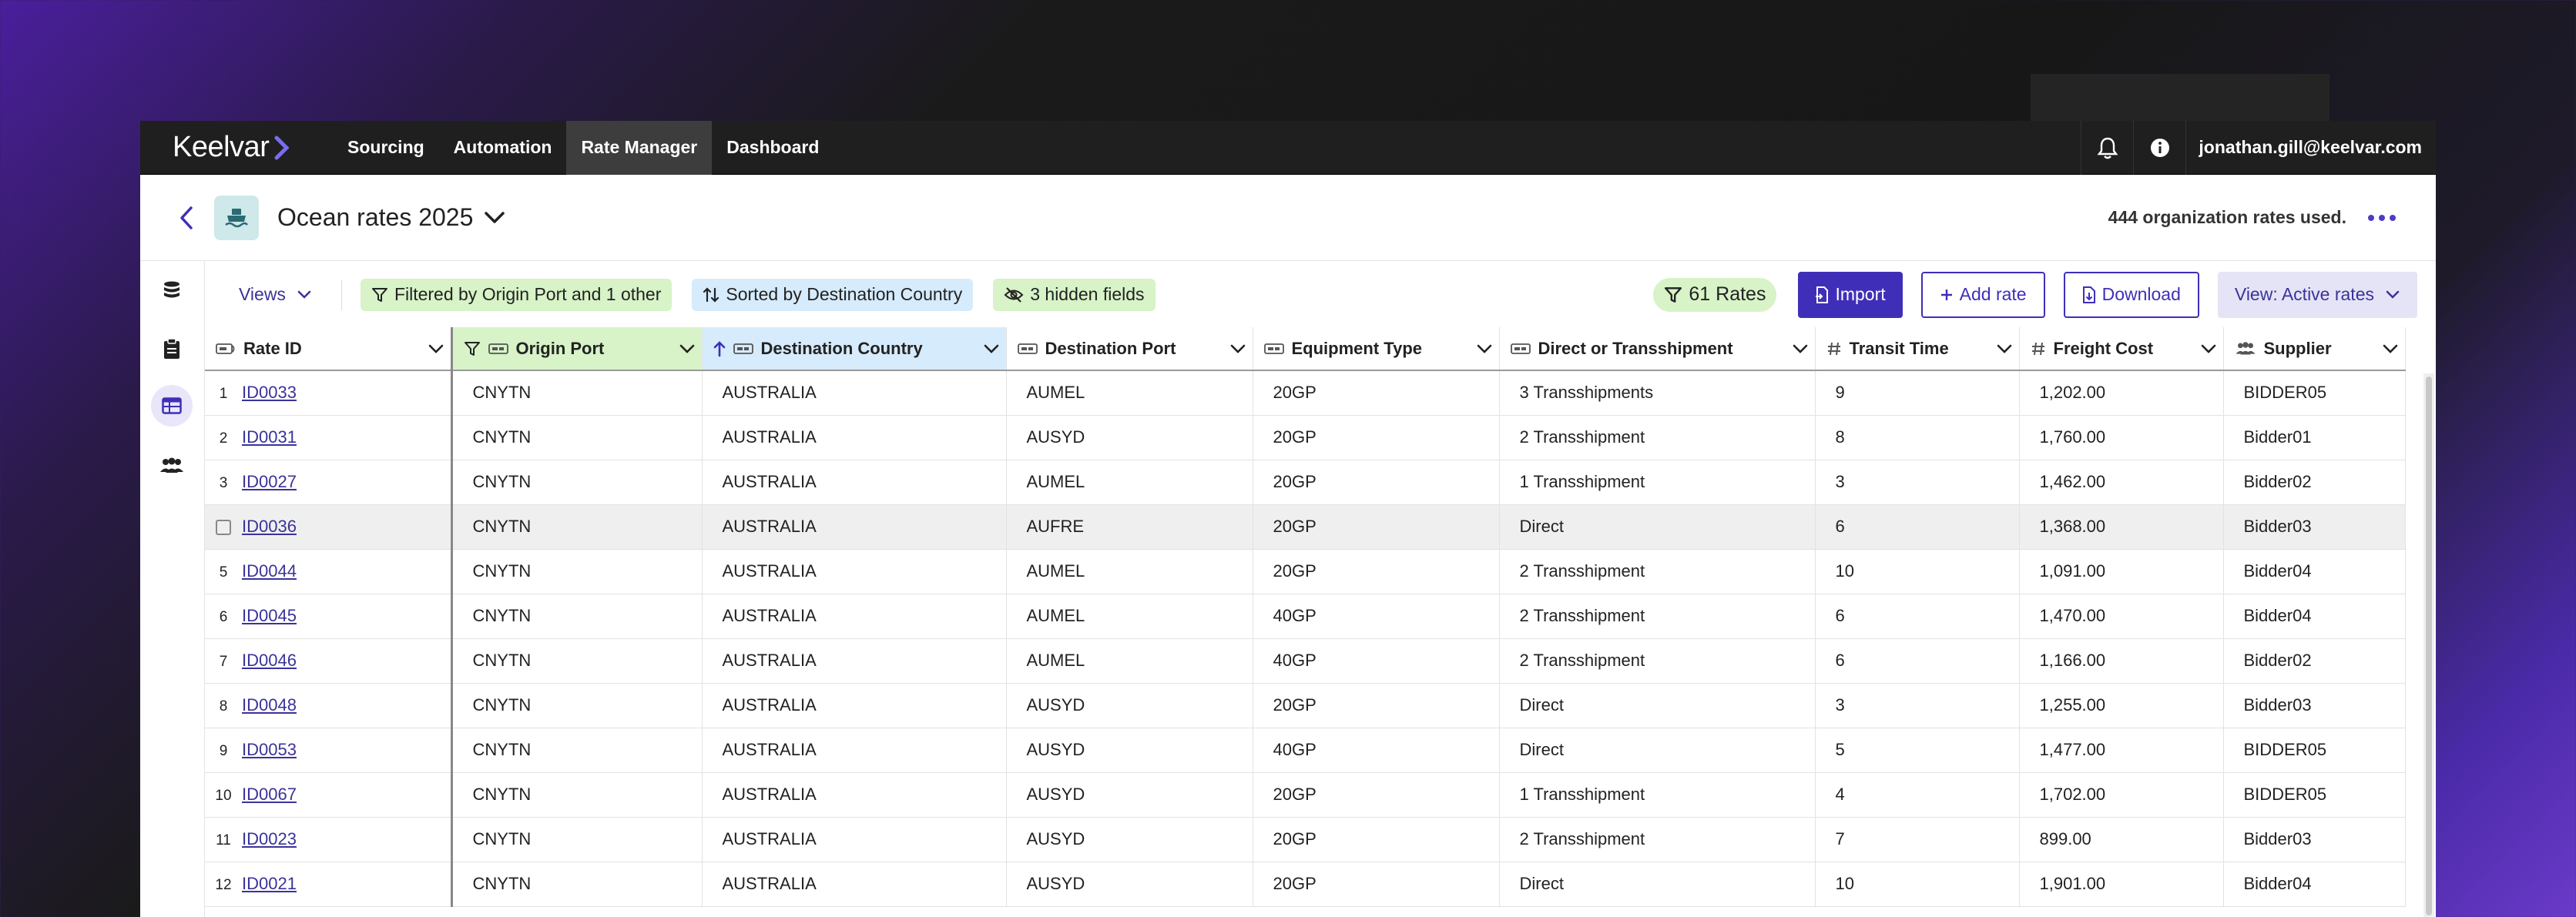  Describe the element at coordinates (269, 615) in the screenshot. I see `rate-id-link: ID0045` at that location.